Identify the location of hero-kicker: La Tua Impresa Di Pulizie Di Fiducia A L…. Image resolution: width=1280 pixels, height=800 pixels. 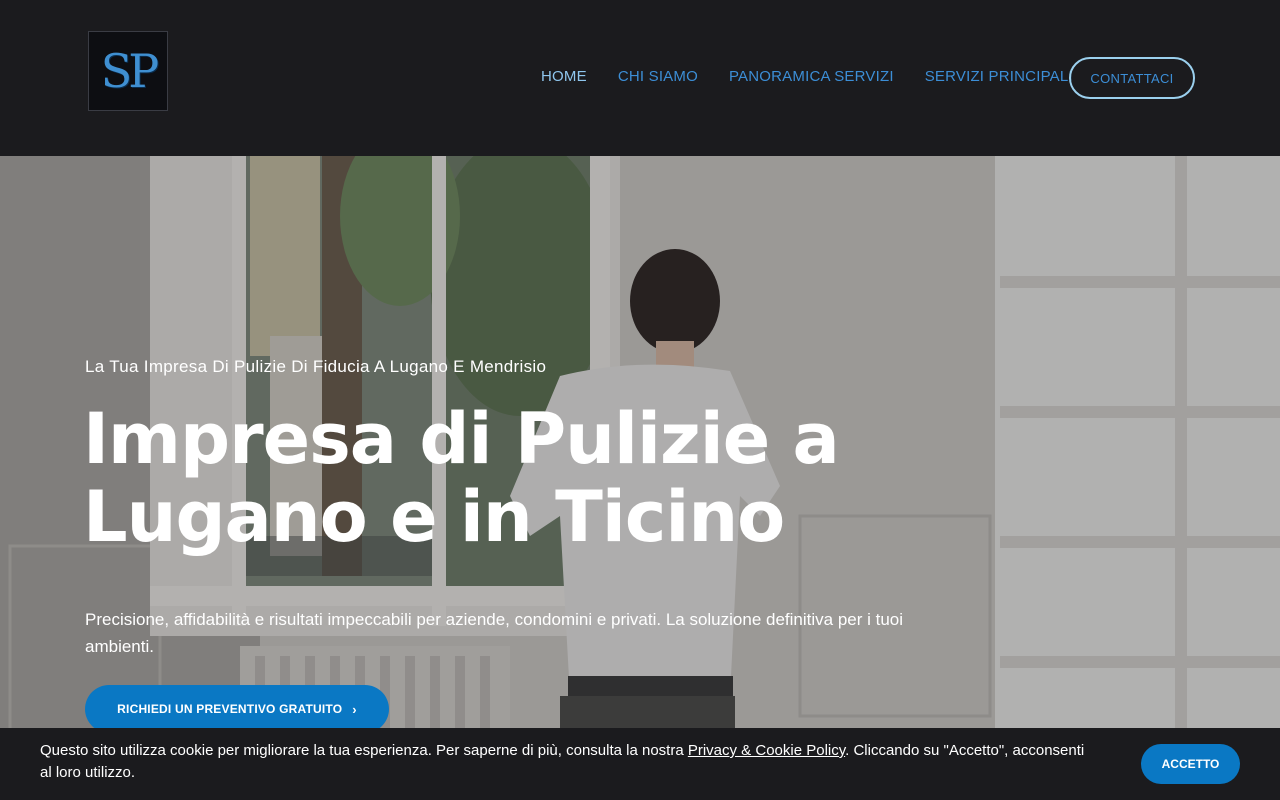
(316, 366).